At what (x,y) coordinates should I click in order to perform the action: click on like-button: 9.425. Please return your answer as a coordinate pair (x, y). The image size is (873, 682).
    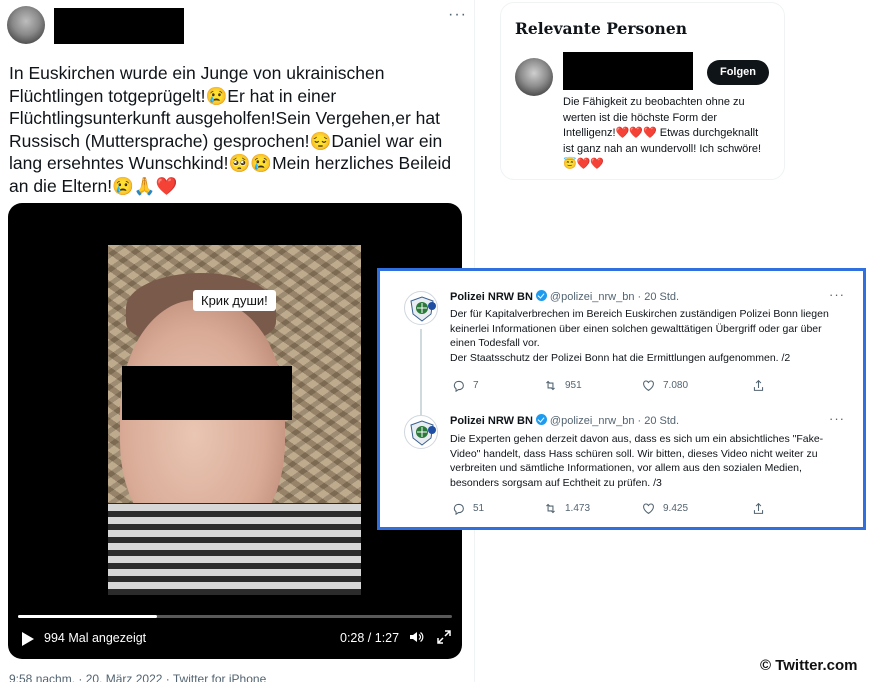
    Looking at the image, I should click on (665, 508).